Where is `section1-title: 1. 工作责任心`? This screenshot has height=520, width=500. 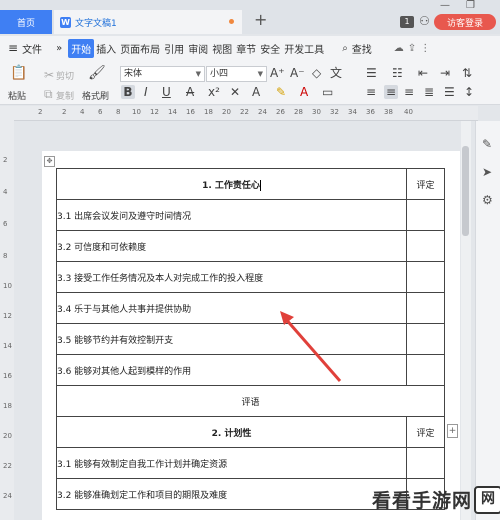
section1-title: 1. 工作责任心 is located at coordinates (231, 185).